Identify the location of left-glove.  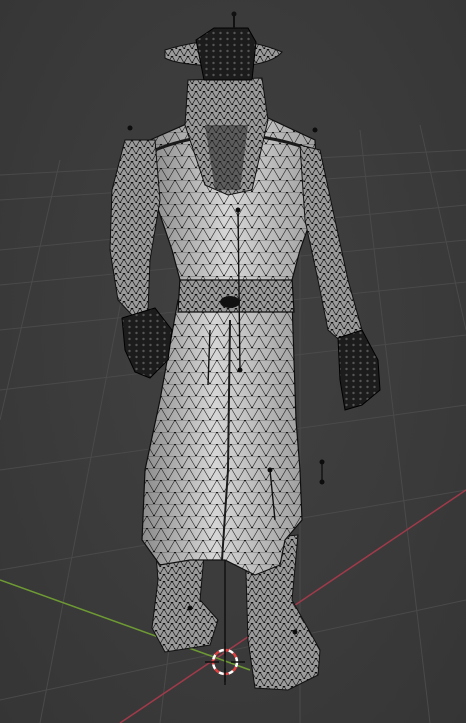
(147, 343).